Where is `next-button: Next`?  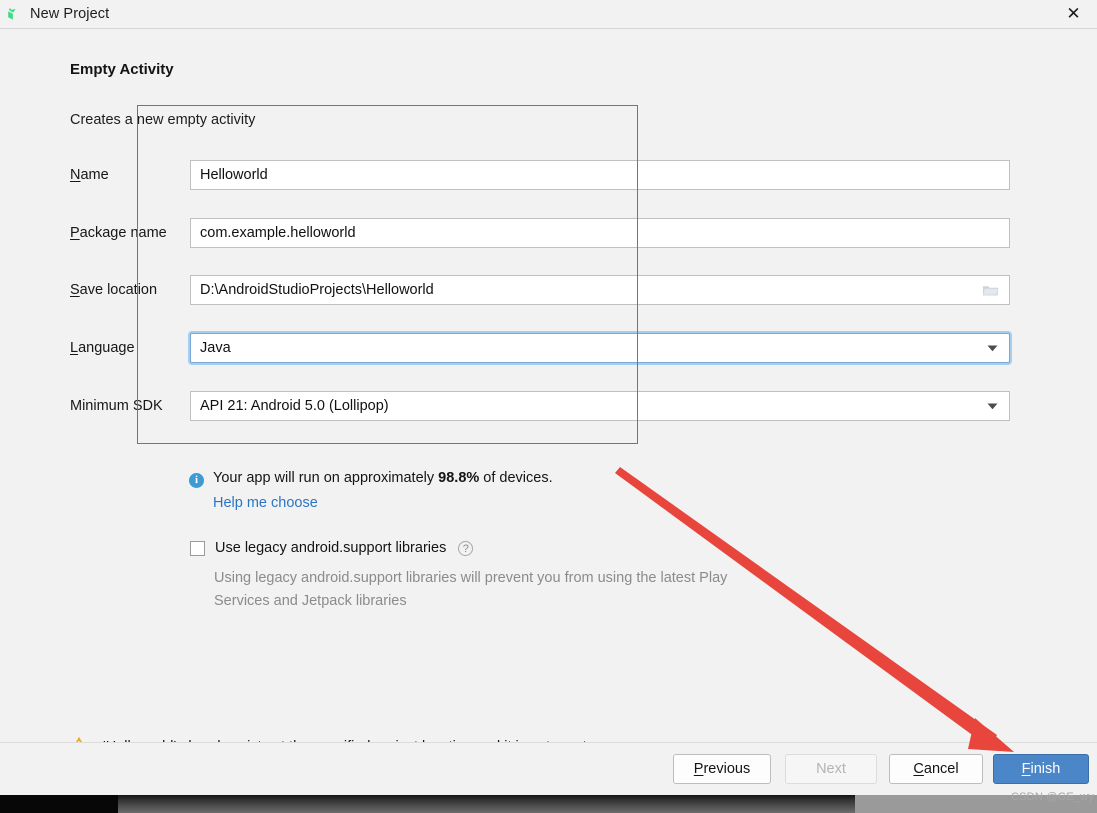 next-button: Next is located at coordinates (831, 769).